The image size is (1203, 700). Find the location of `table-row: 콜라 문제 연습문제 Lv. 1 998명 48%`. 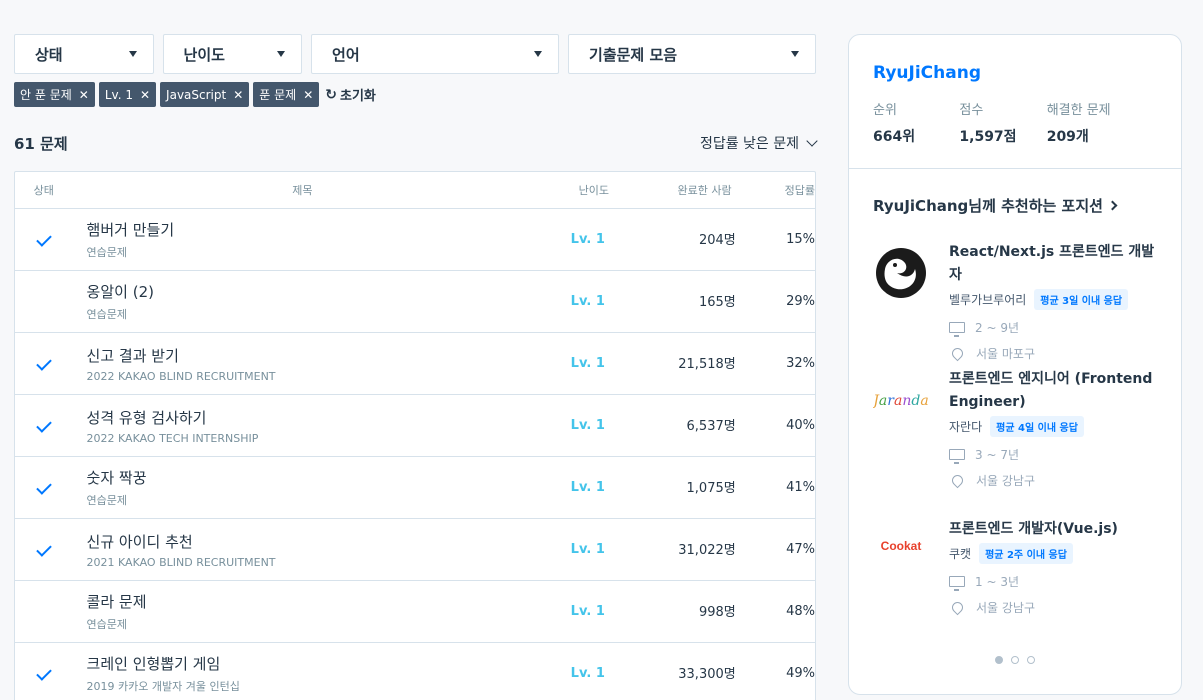

table-row: 콜라 문제 연습문제 Lv. 1 998명 48% is located at coordinates (415, 612).